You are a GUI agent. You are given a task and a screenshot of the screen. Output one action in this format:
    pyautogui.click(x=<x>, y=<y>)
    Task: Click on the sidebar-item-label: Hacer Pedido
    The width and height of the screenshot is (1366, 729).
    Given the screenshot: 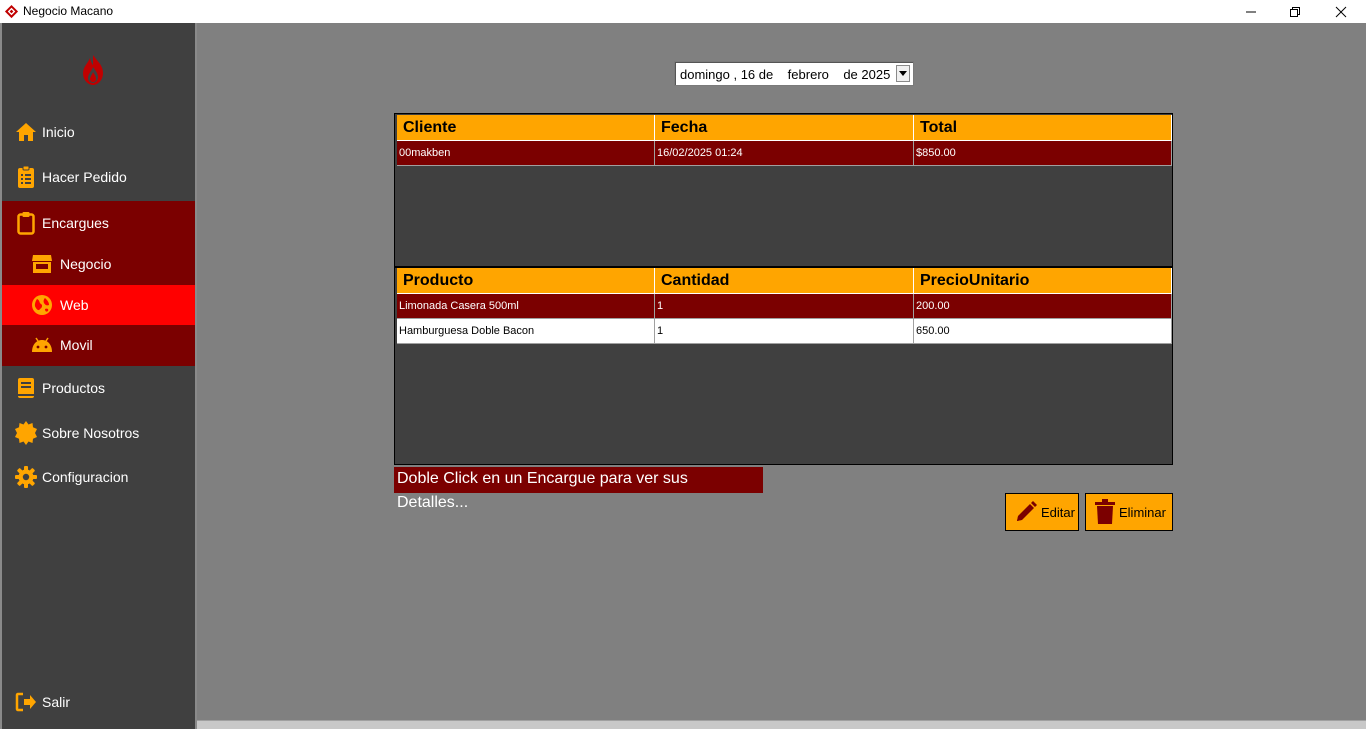 What is the action you would take?
    pyautogui.click(x=84, y=177)
    